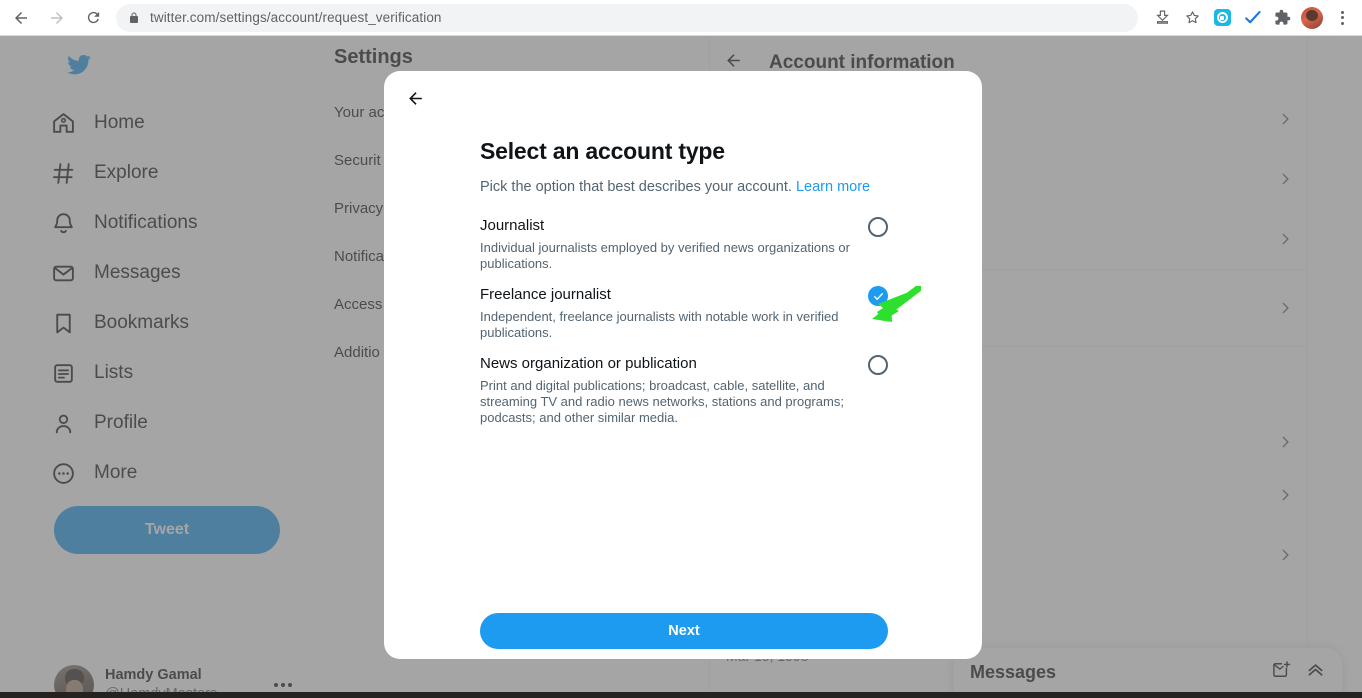 The height and width of the screenshot is (698, 1362). What do you see at coordinates (602, 151) in the screenshot?
I see `modal-title: Select an account type` at bounding box center [602, 151].